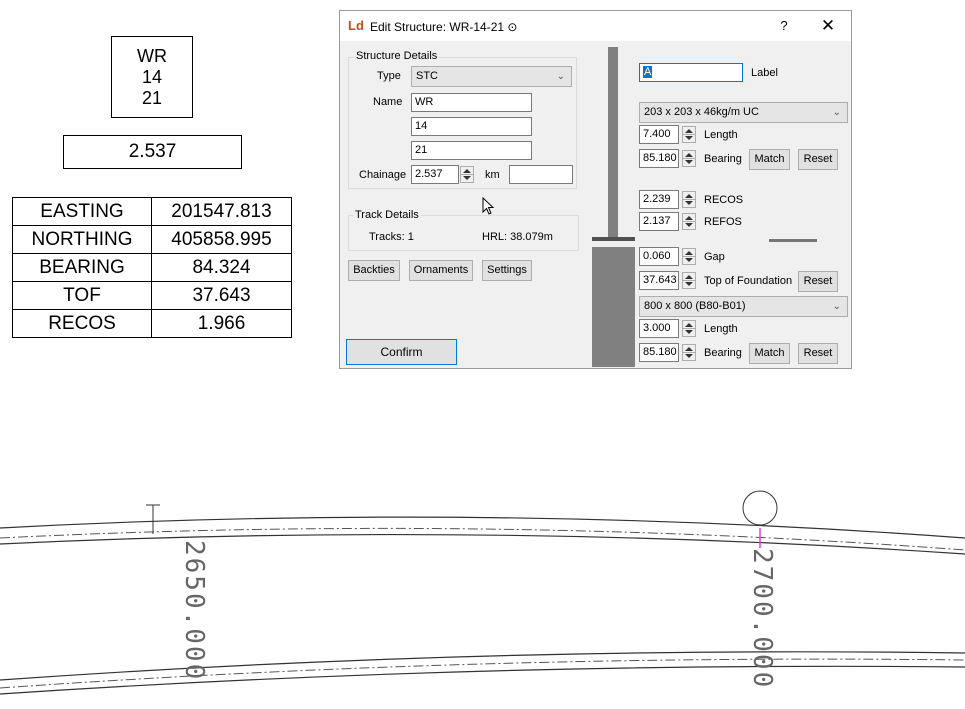  I want to click on label-line: 21, so click(152, 98).